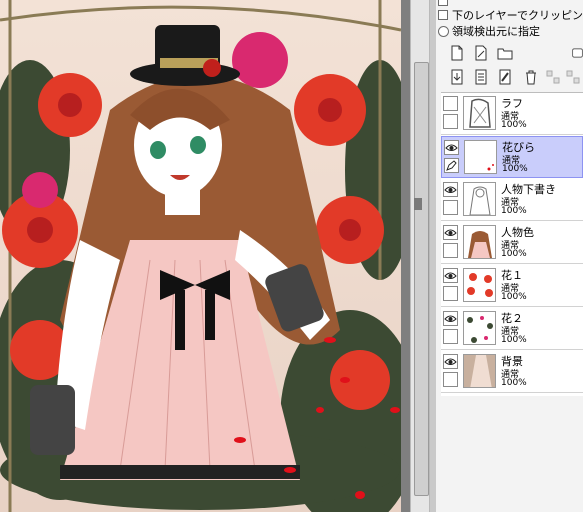 Image resolution: width=583 pixels, height=512 pixels. I want to click on transfer-down-icon, so click(457, 77).